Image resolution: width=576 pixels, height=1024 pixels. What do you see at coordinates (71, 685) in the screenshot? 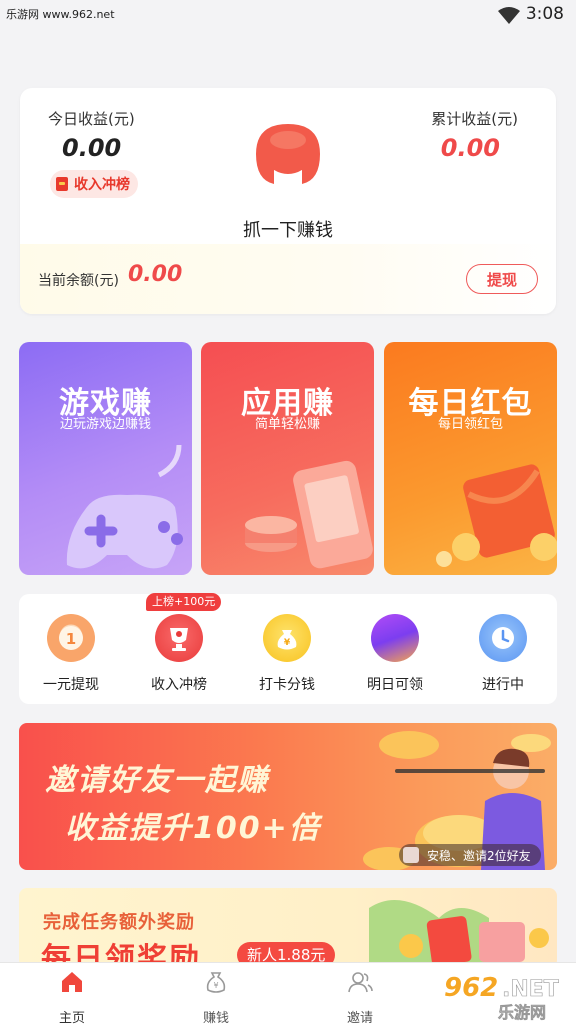
I see `quick-label: 一元提现` at bounding box center [71, 685].